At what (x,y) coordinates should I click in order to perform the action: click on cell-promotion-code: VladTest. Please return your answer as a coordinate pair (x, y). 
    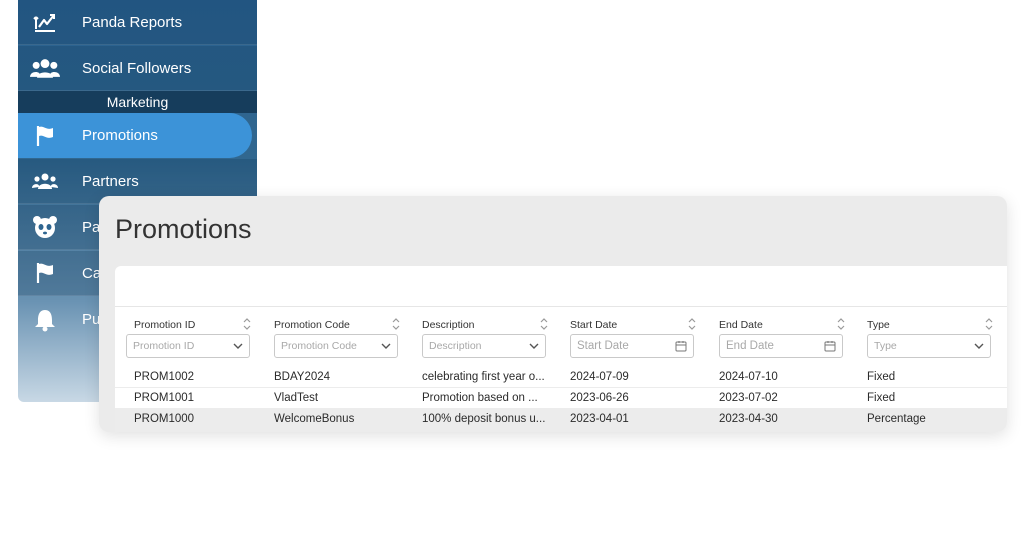
    Looking at the image, I should click on (296, 398).